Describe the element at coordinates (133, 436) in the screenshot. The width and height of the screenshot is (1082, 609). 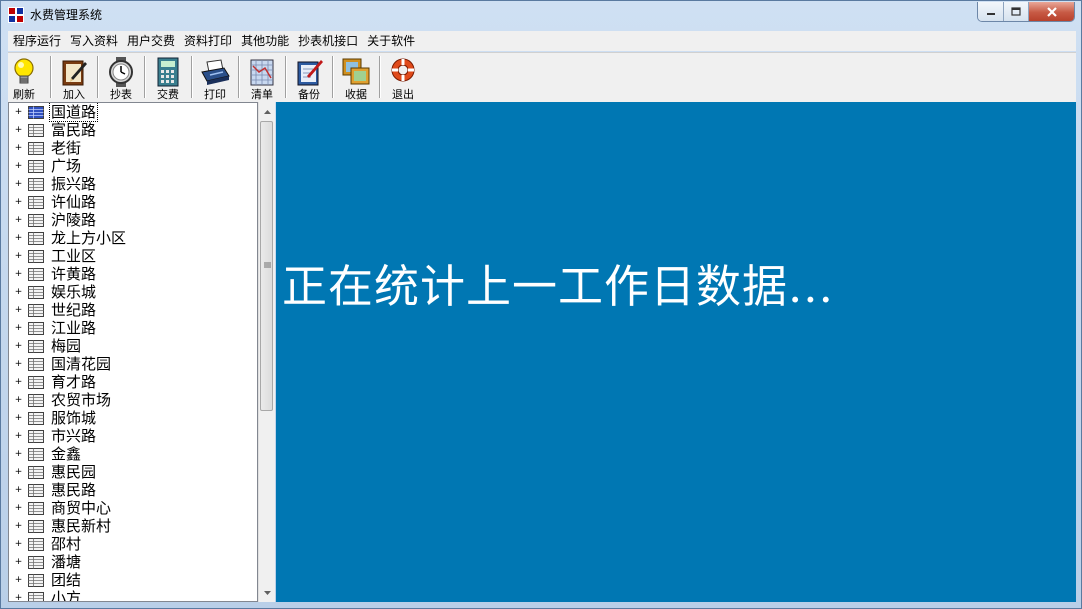
I see `tree-item: + 市兴路` at that location.